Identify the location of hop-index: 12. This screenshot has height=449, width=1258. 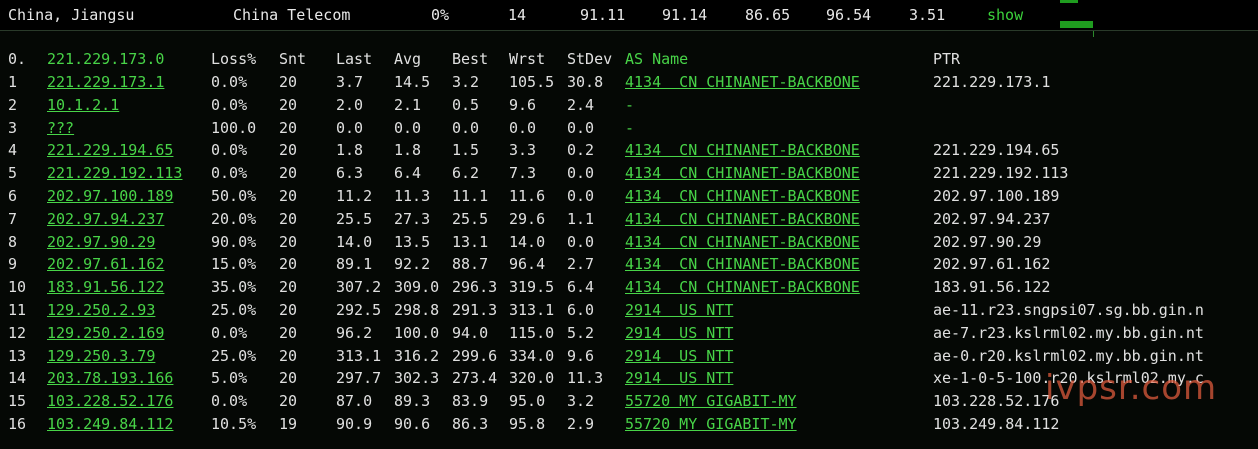
(17, 332).